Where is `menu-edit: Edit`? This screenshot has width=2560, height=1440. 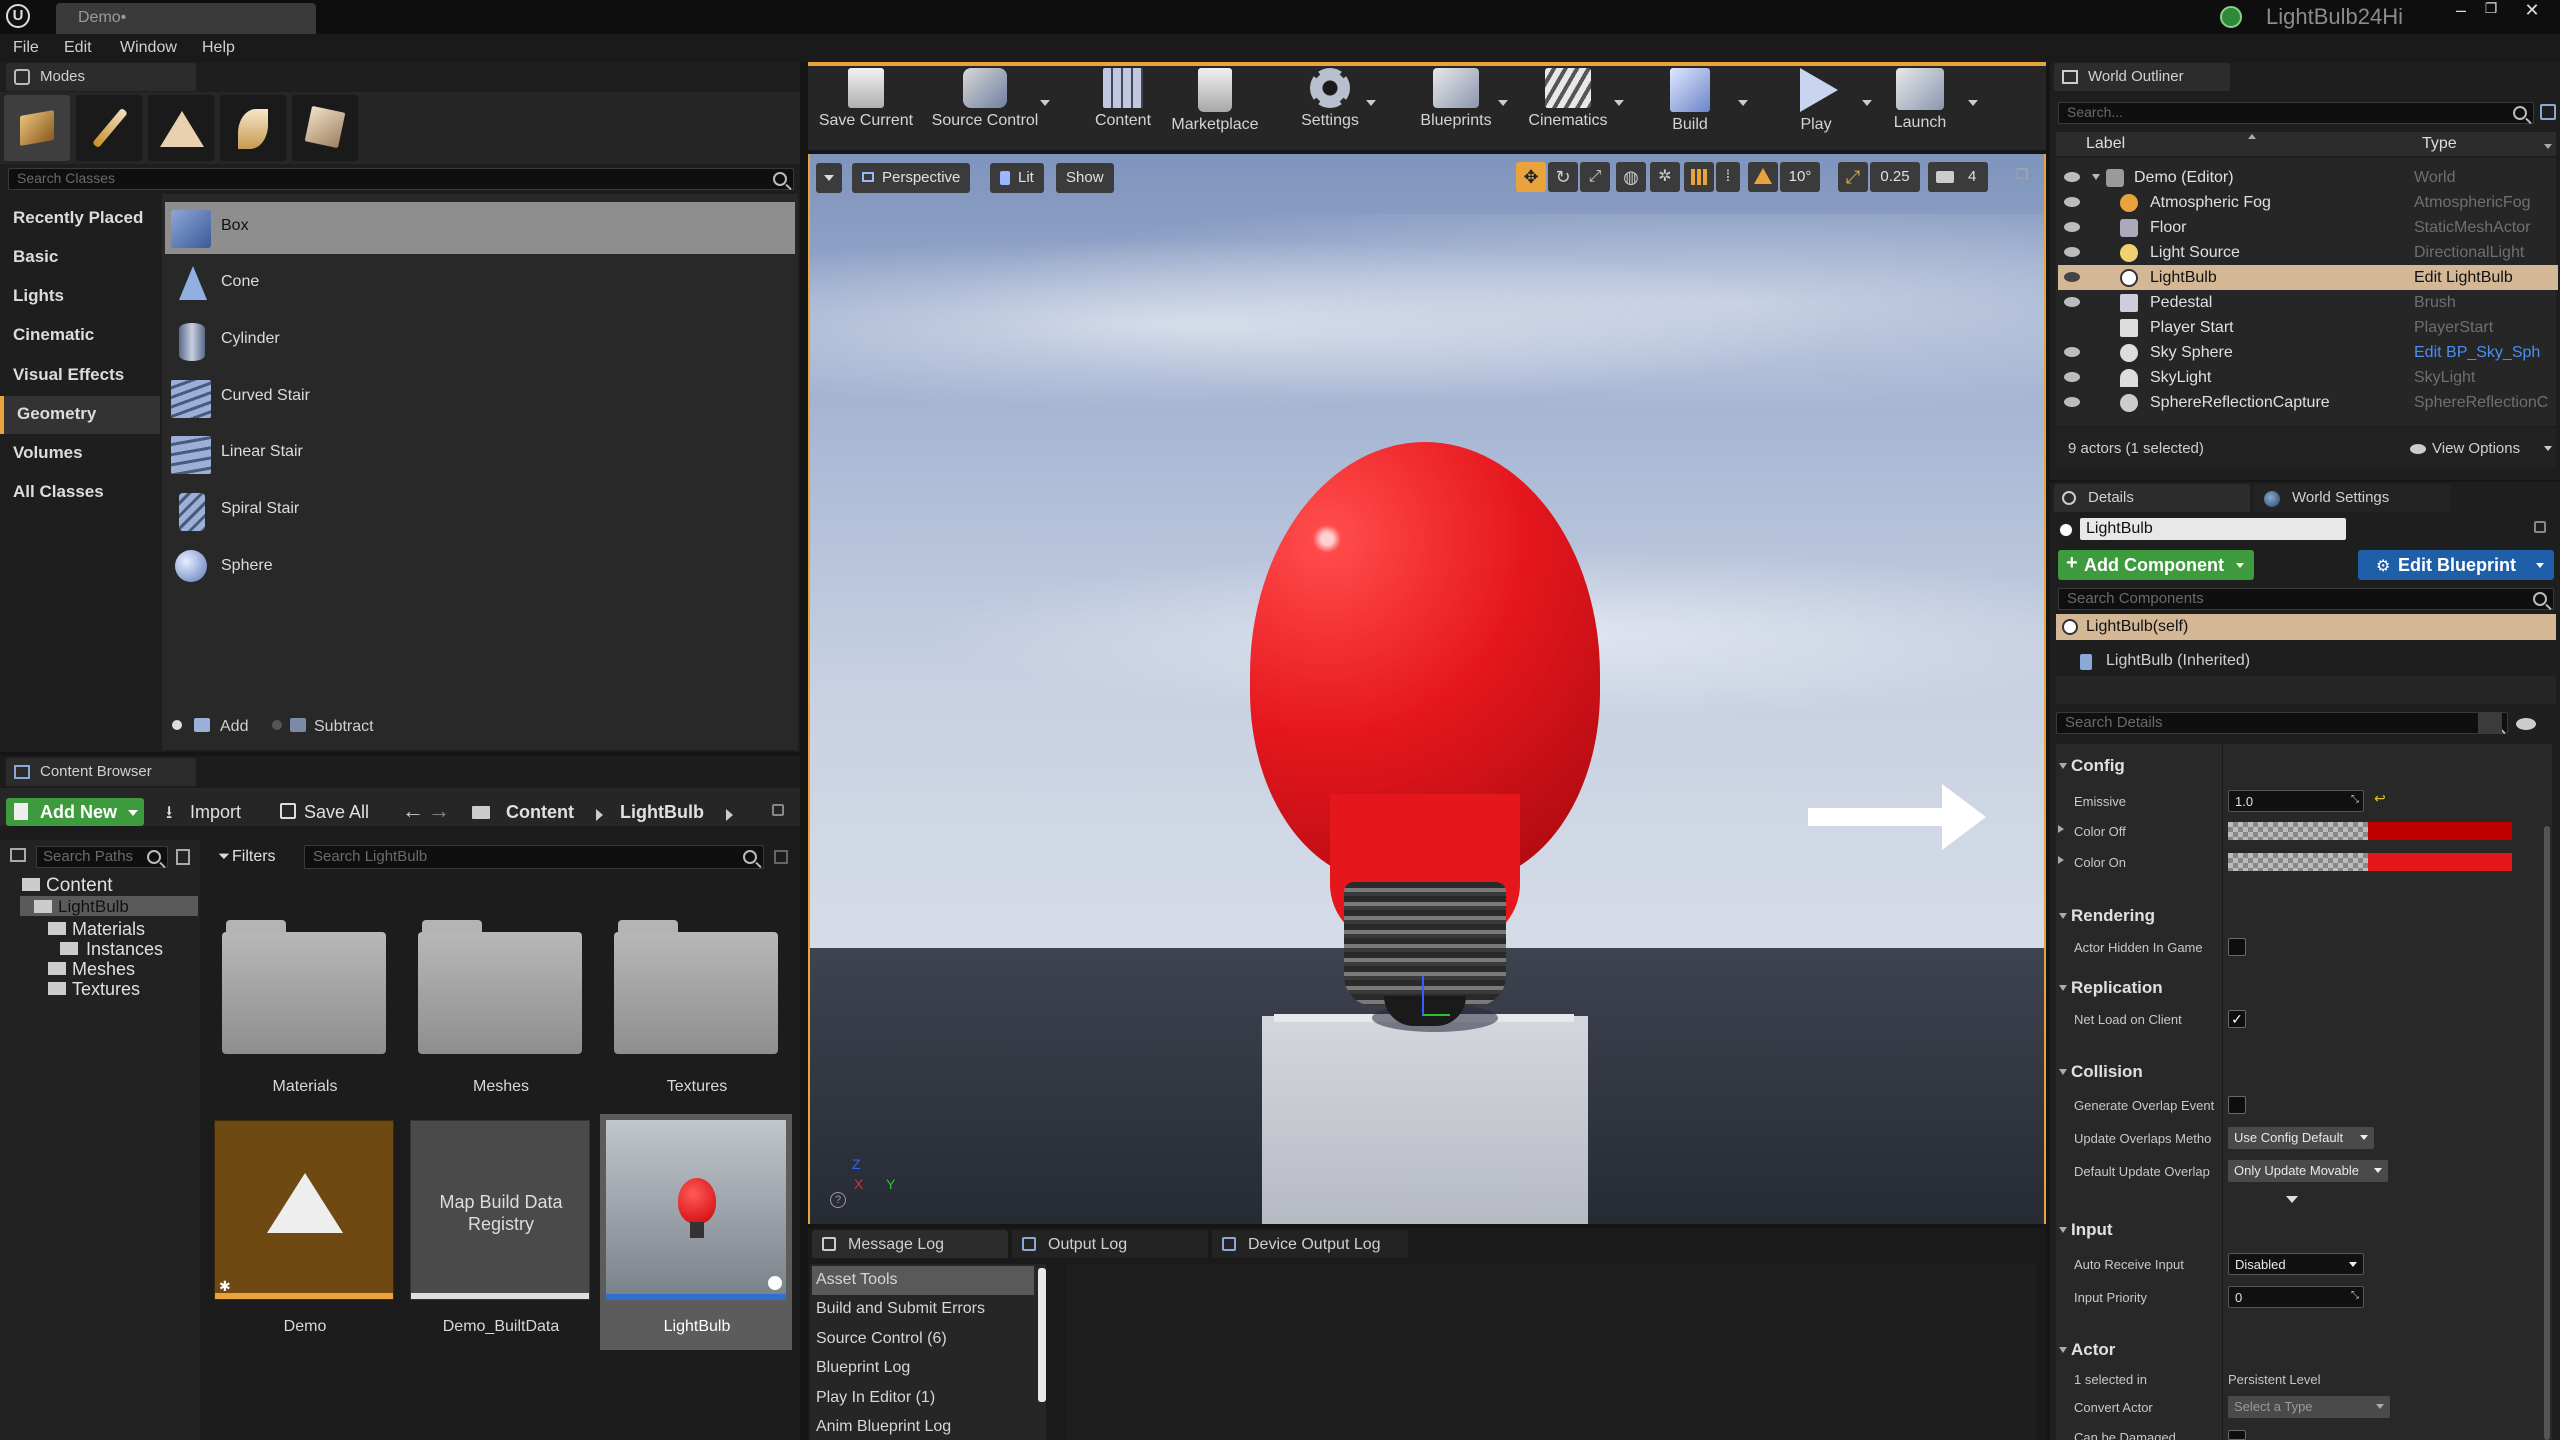 menu-edit: Edit is located at coordinates (78, 48).